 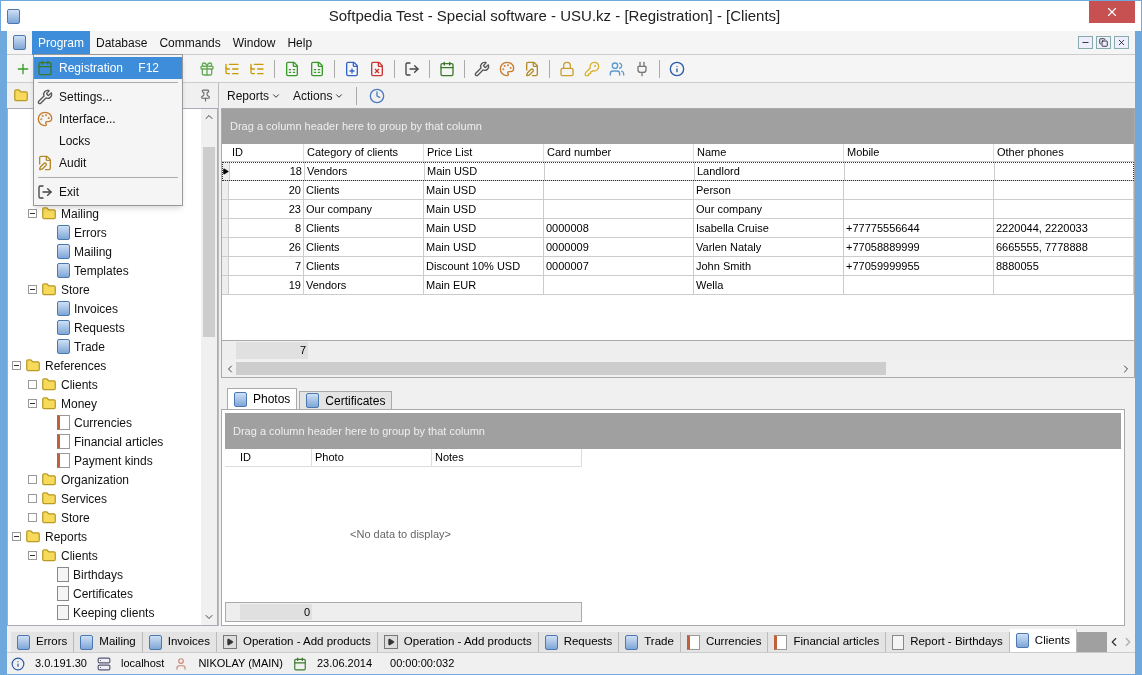 I want to click on tree-item: Birthdays, so click(x=98, y=574).